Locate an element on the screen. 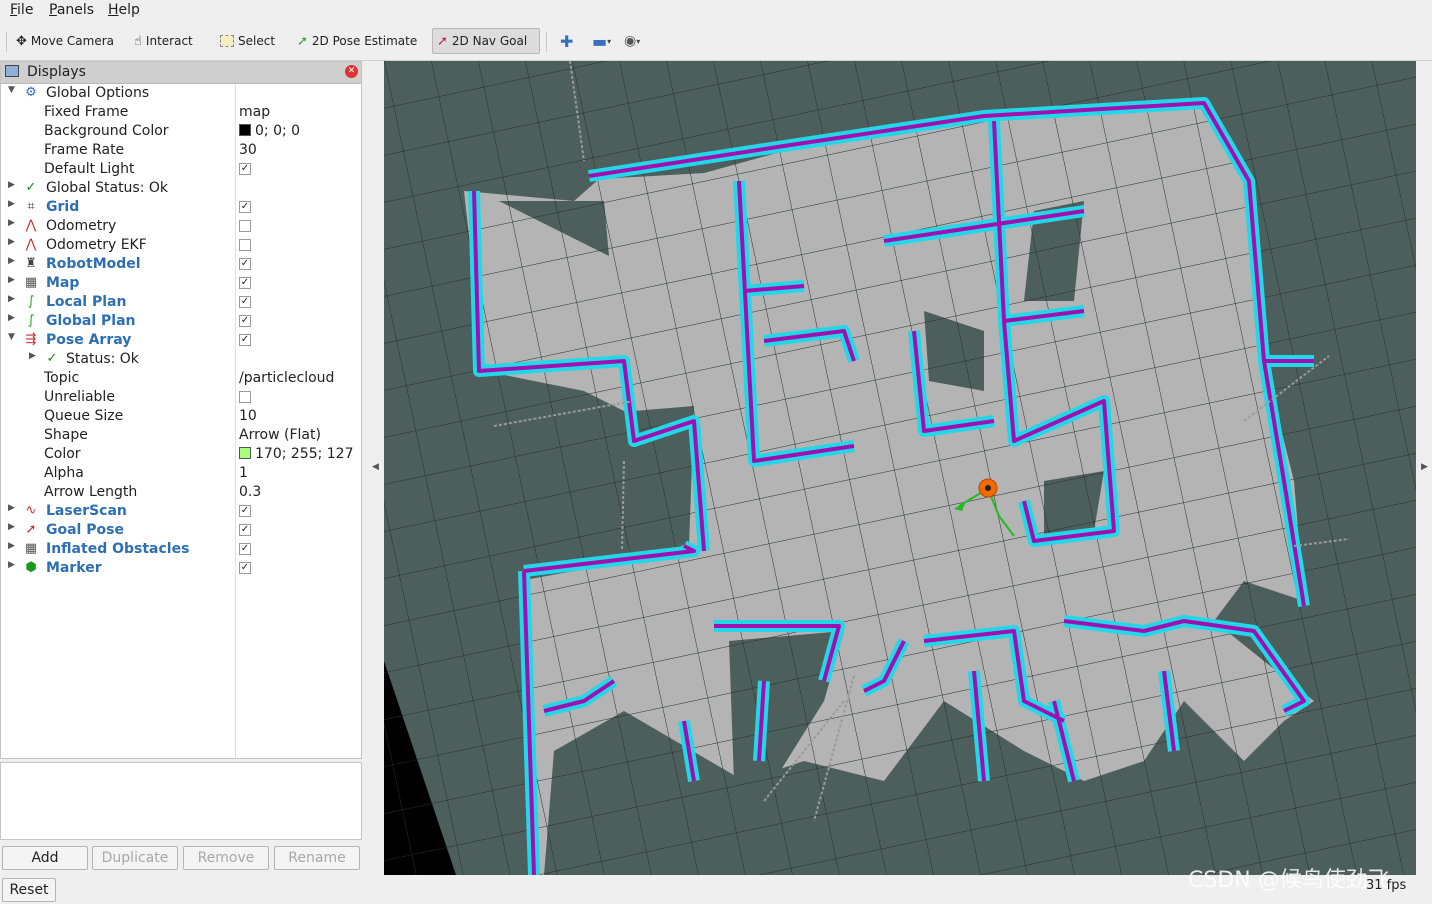 This screenshot has height=904, width=1432. collapse-right-icon: ▶ is located at coordinates (1424, 467).